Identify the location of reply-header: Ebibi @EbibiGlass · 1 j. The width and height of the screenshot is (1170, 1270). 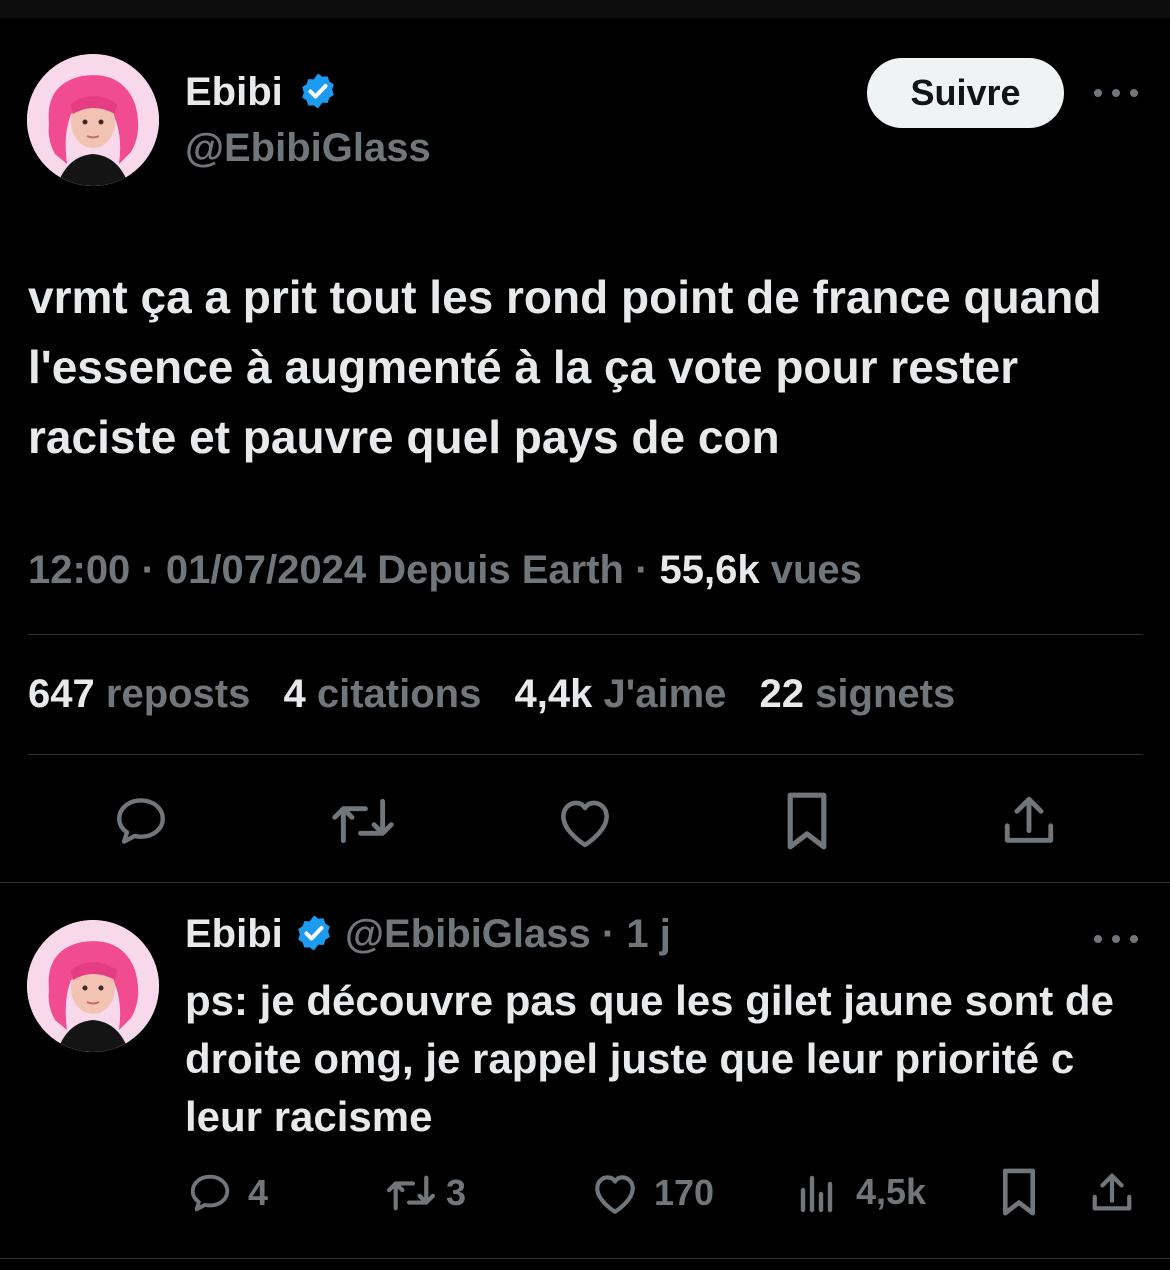
(428, 934).